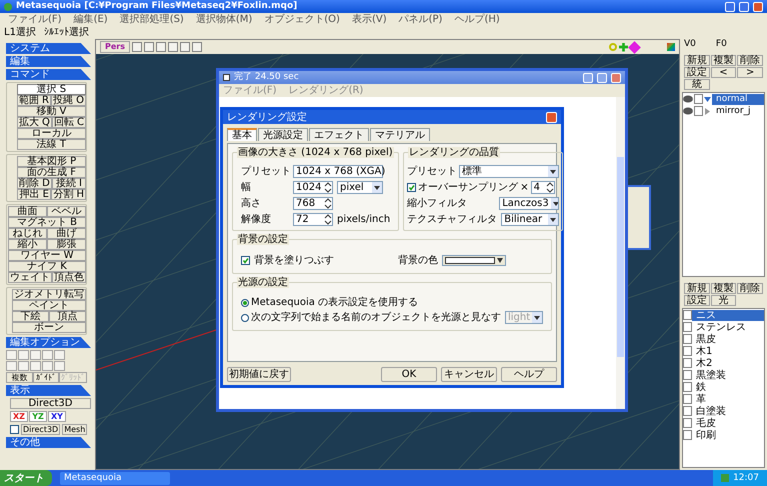 The width and height of the screenshot is (767, 486). What do you see at coordinates (313, 219) in the screenshot?
I see `spin-field: 72` at bounding box center [313, 219].